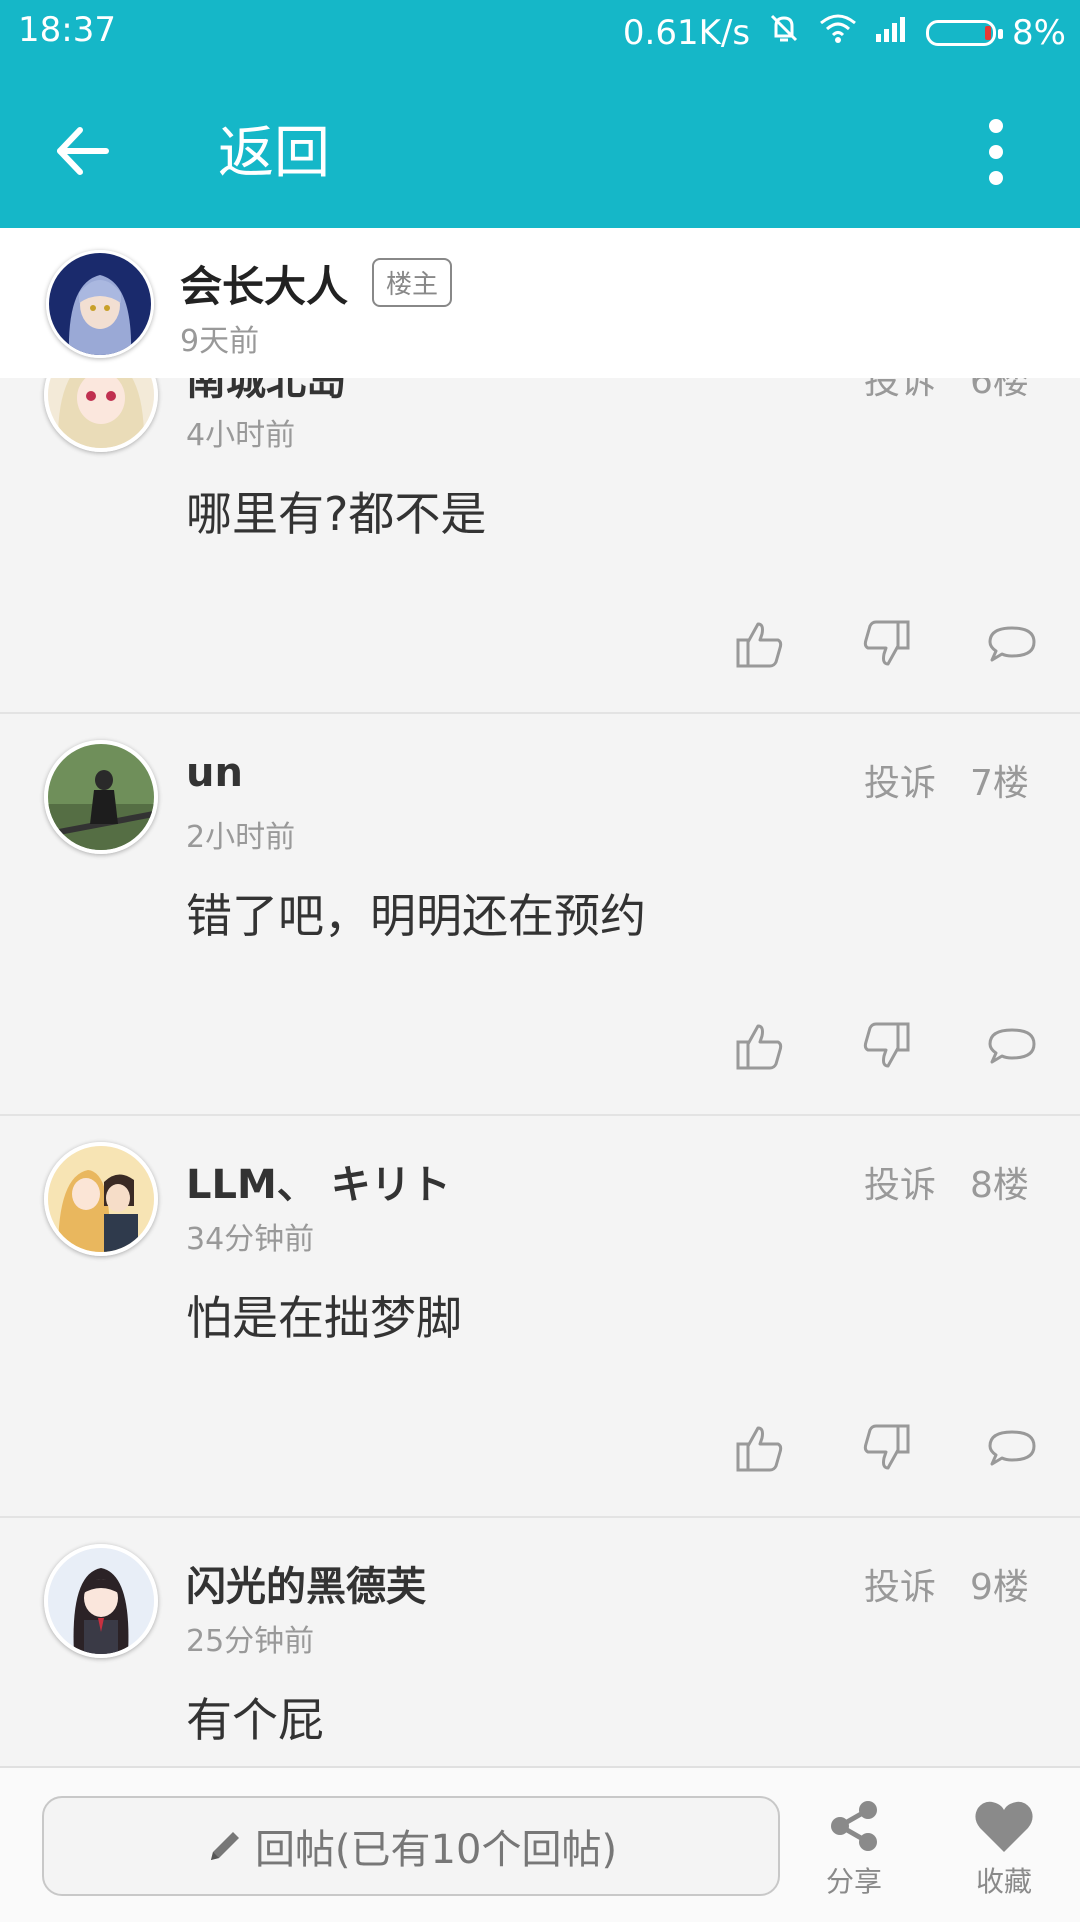 The width and height of the screenshot is (1080, 1922). What do you see at coordinates (540, 303) in the screenshot?
I see `thread-author-header: 会长大人 楼主 9天前` at bounding box center [540, 303].